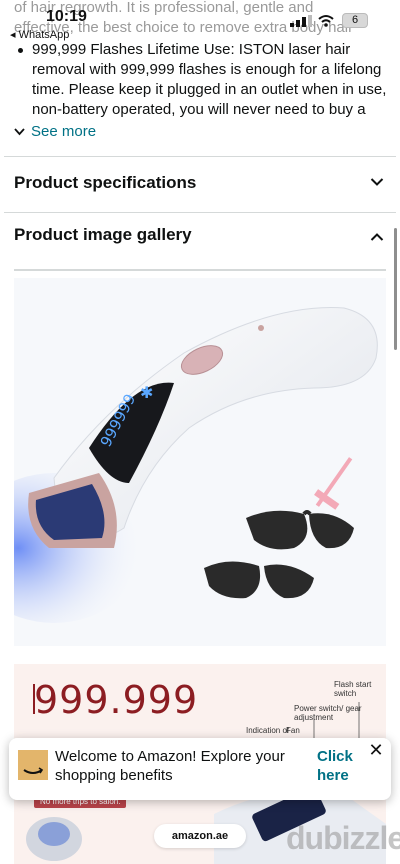 The width and height of the screenshot is (400, 864). Describe the element at coordinates (200, 22) in the screenshot. I see `status-bar: 10:19 ◂ WhatsApp 6` at that location.